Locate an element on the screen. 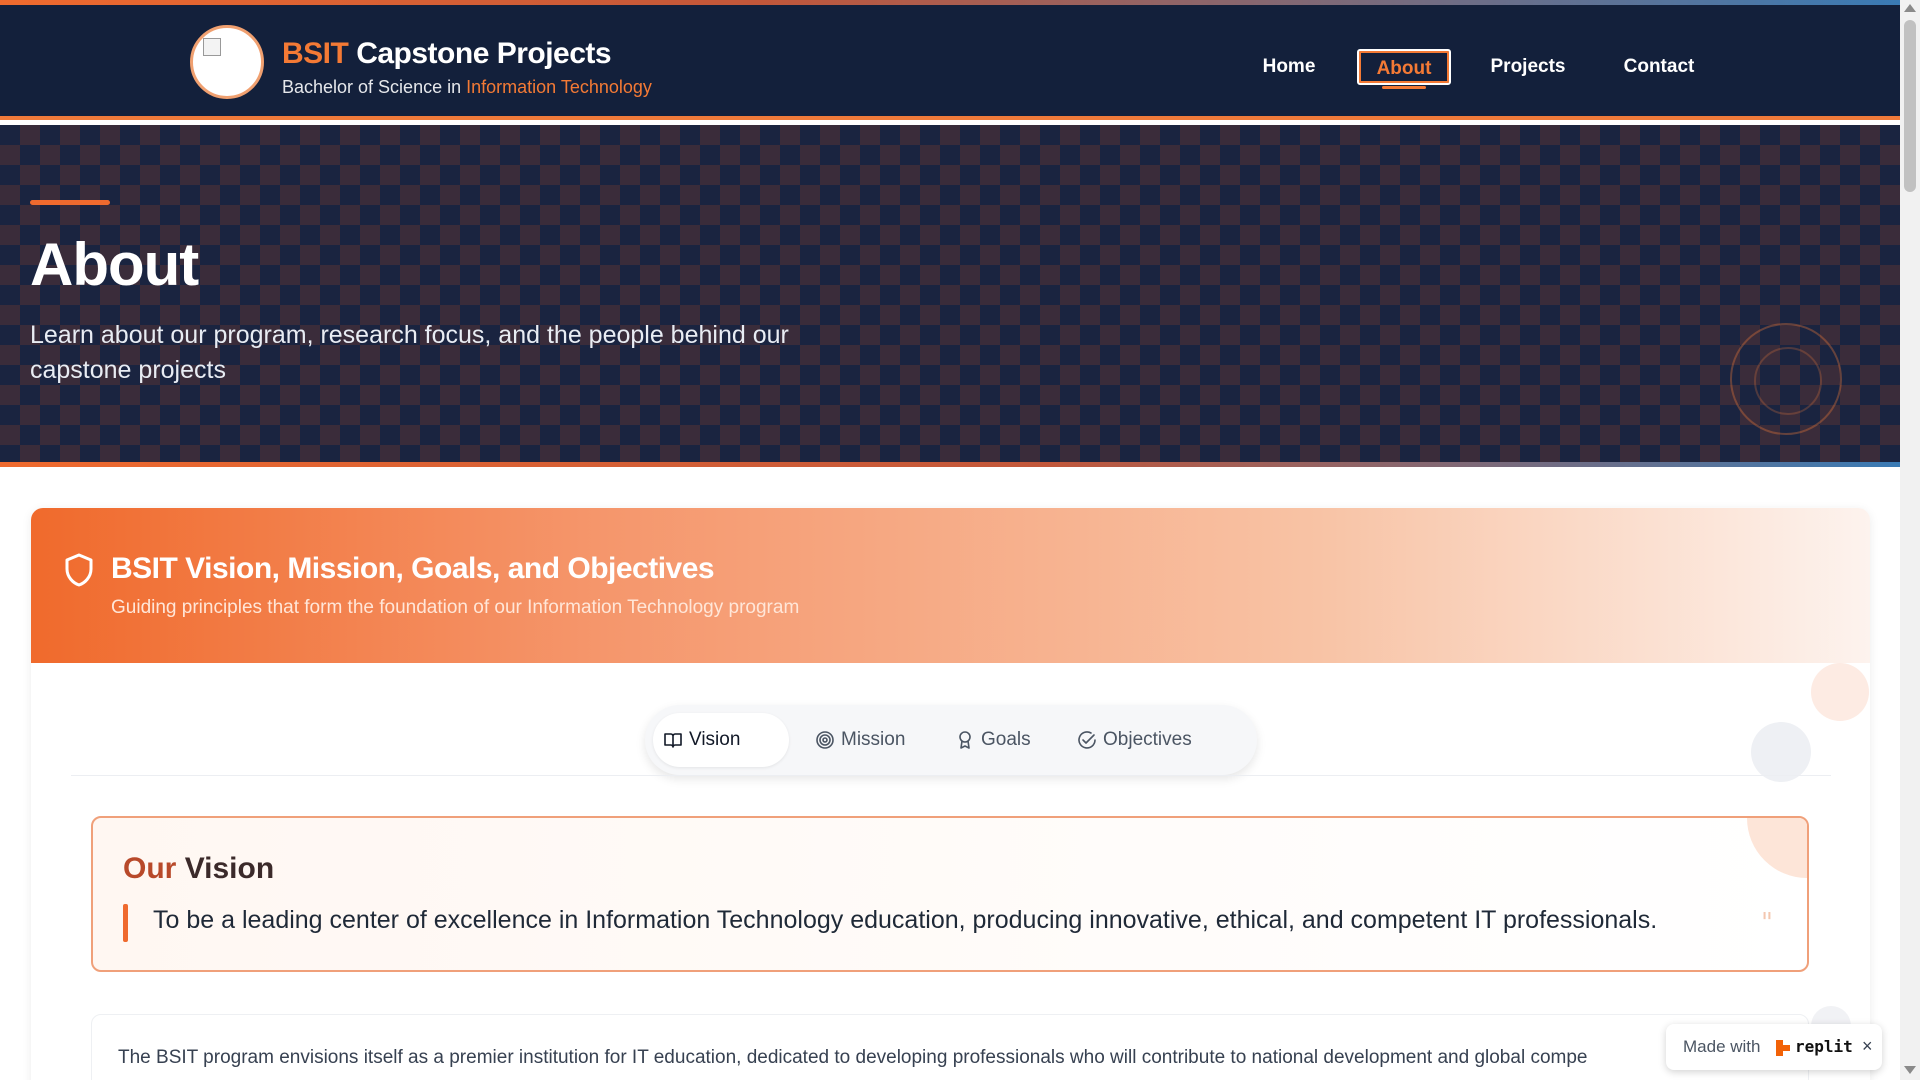 This screenshot has width=1920, height=1080. scroll-thumb is located at coordinates (1910, 106).